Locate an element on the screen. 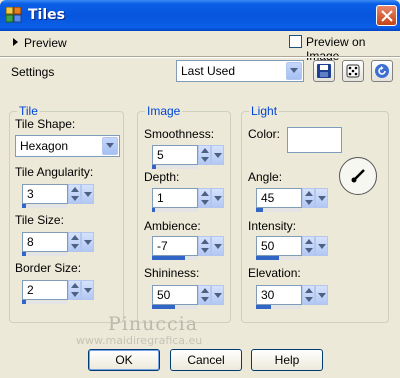 The width and height of the screenshot is (400, 378). watermark-url: www.maidiregrafica.eu is located at coordinates (139, 340).